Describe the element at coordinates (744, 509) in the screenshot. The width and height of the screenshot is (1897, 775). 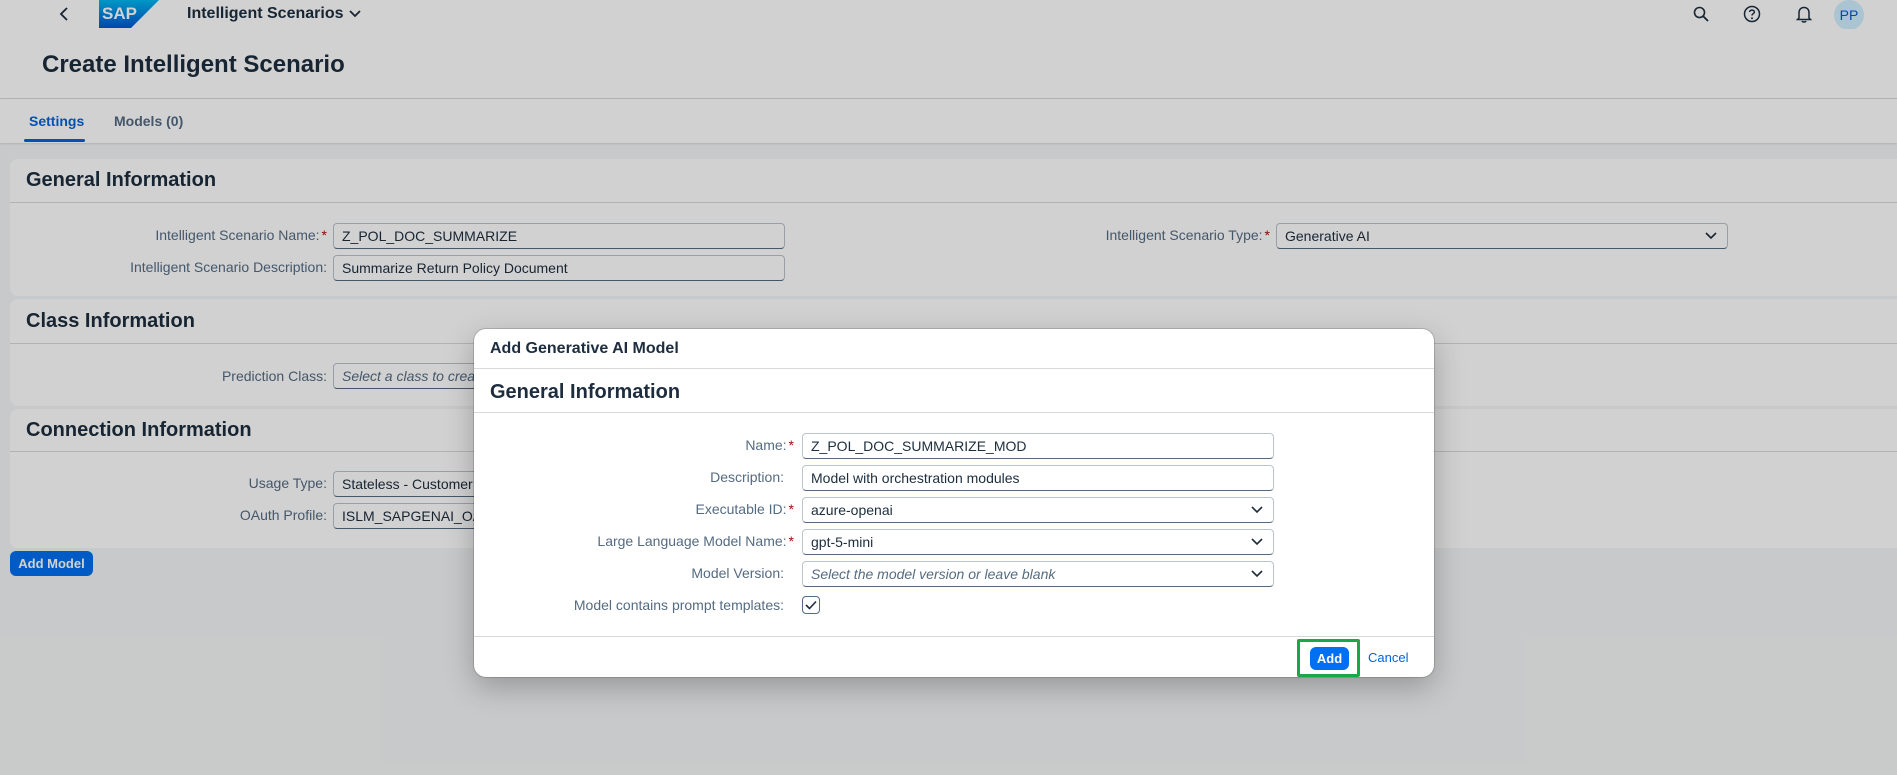
I see `executable-id-label: Executable ID: *` at that location.